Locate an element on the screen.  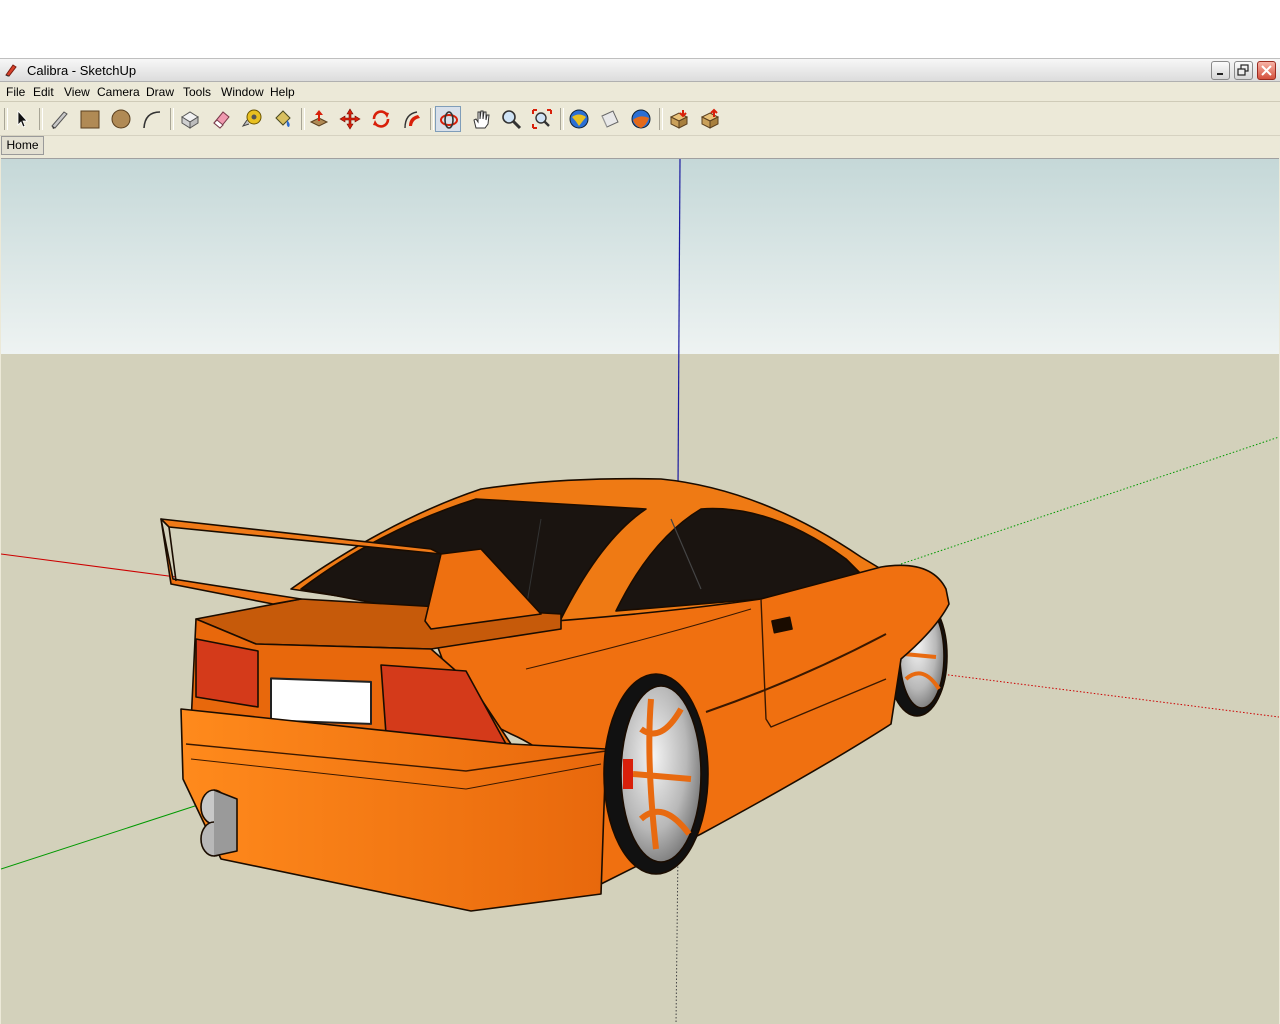
tool-share-model-button is located at coordinates (610, 119).